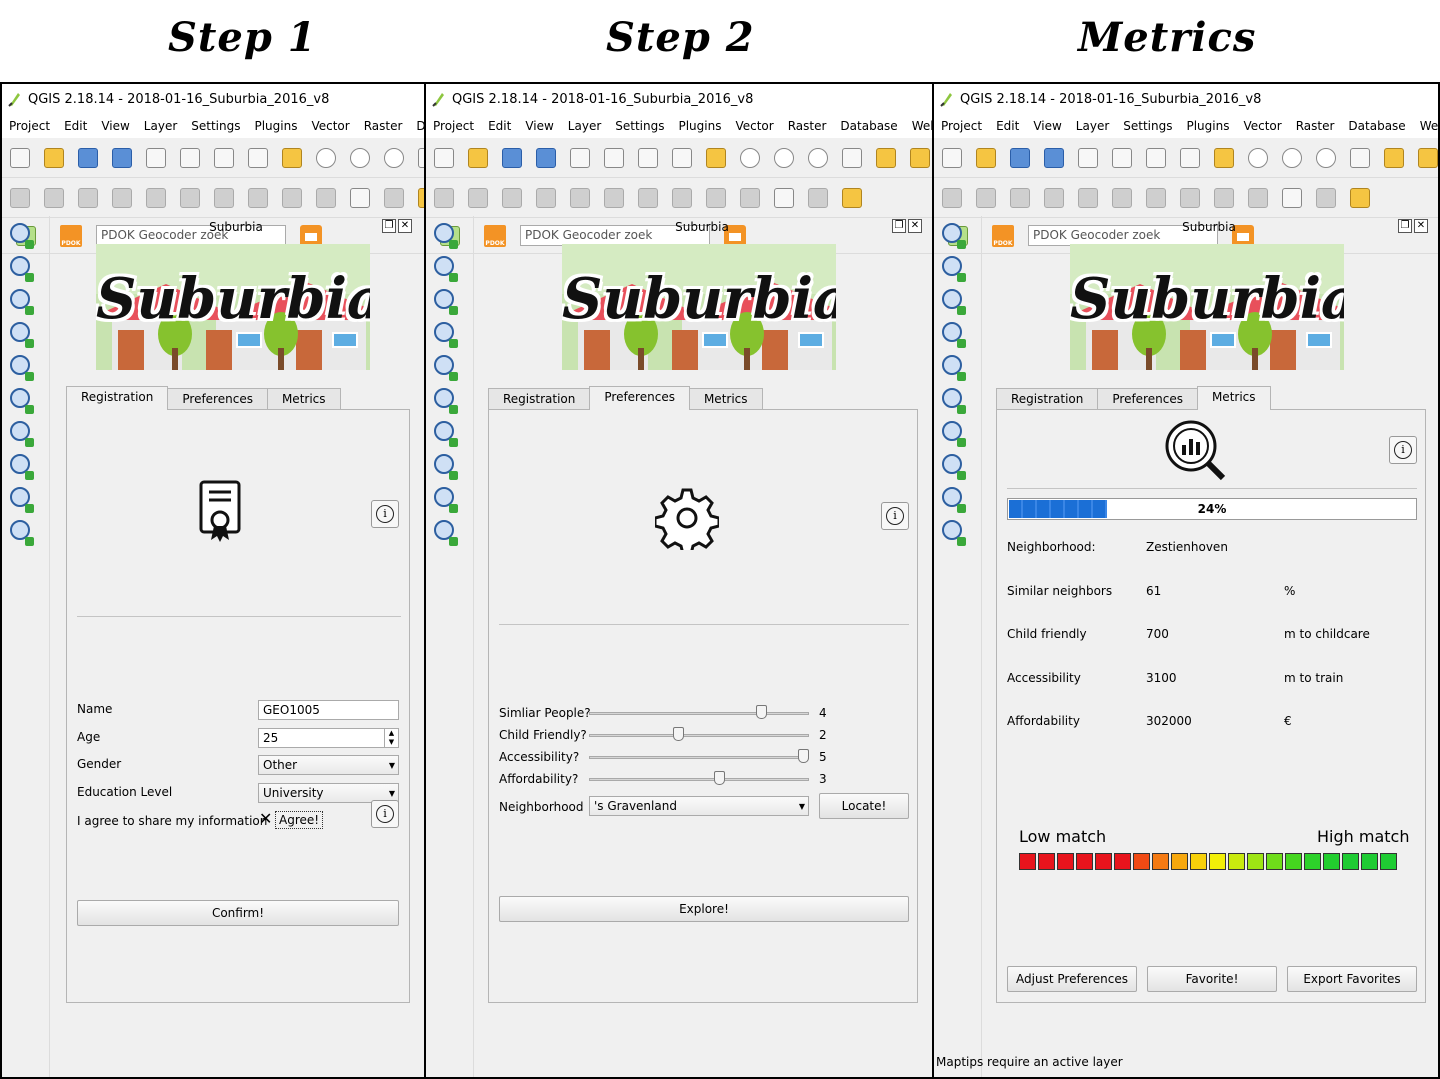 This screenshot has width=1440, height=1079. What do you see at coordinates (1262, 126) in the screenshot?
I see `menu-vector: Vector` at bounding box center [1262, 126].